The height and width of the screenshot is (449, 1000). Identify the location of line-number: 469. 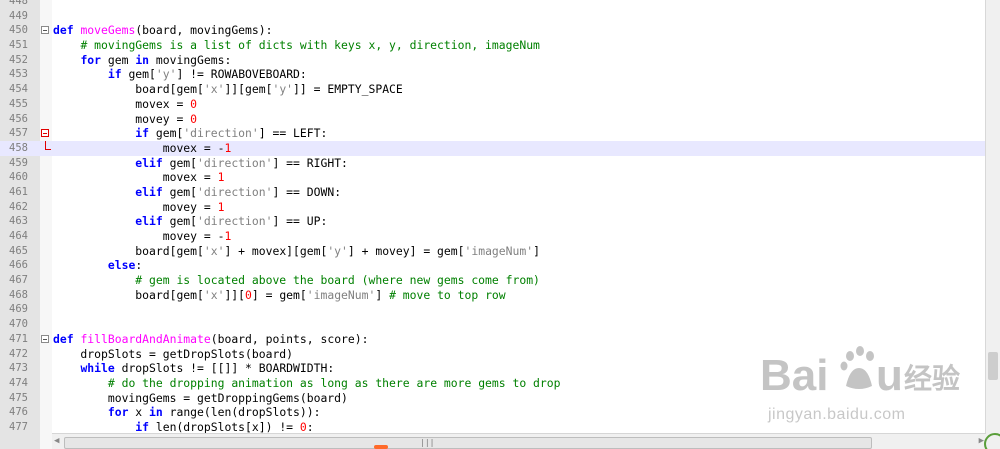
(18, 309).